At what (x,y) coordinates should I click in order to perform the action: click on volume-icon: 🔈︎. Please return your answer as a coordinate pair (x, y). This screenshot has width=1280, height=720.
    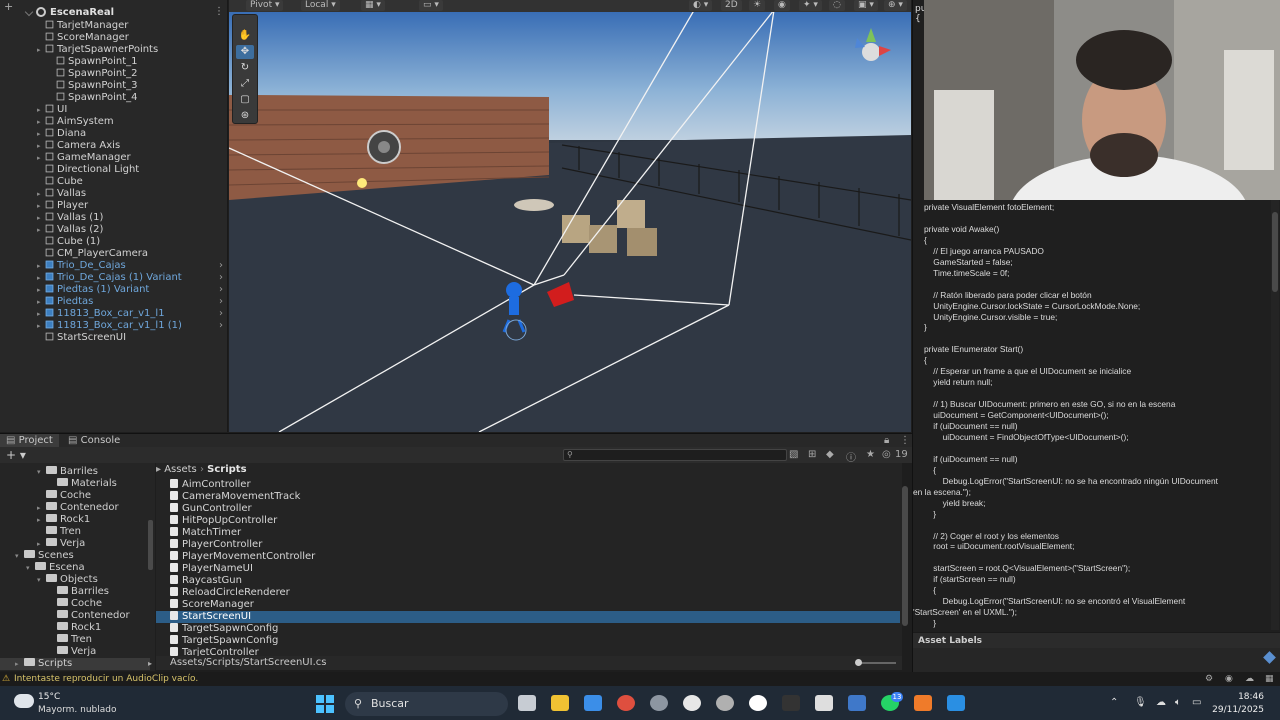
    Looking at the image, I should click on (1178, 702).